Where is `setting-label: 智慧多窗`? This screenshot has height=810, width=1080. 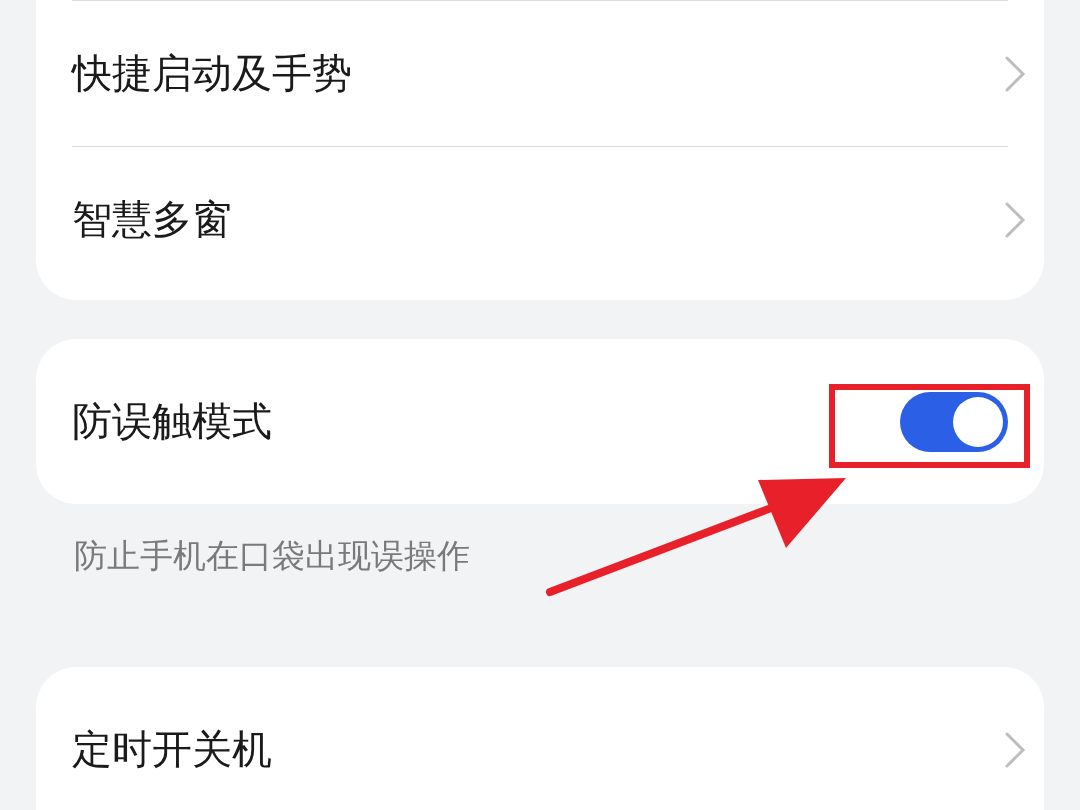
setting-label: 智慧多窗 is located at coordinates (152, 219).